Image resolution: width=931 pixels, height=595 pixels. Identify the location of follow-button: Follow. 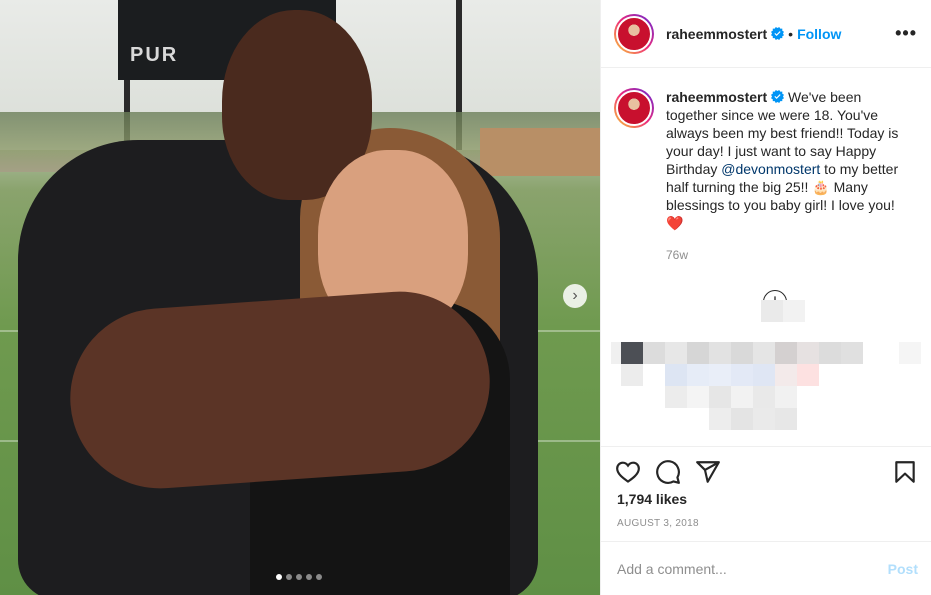
(819, 34).